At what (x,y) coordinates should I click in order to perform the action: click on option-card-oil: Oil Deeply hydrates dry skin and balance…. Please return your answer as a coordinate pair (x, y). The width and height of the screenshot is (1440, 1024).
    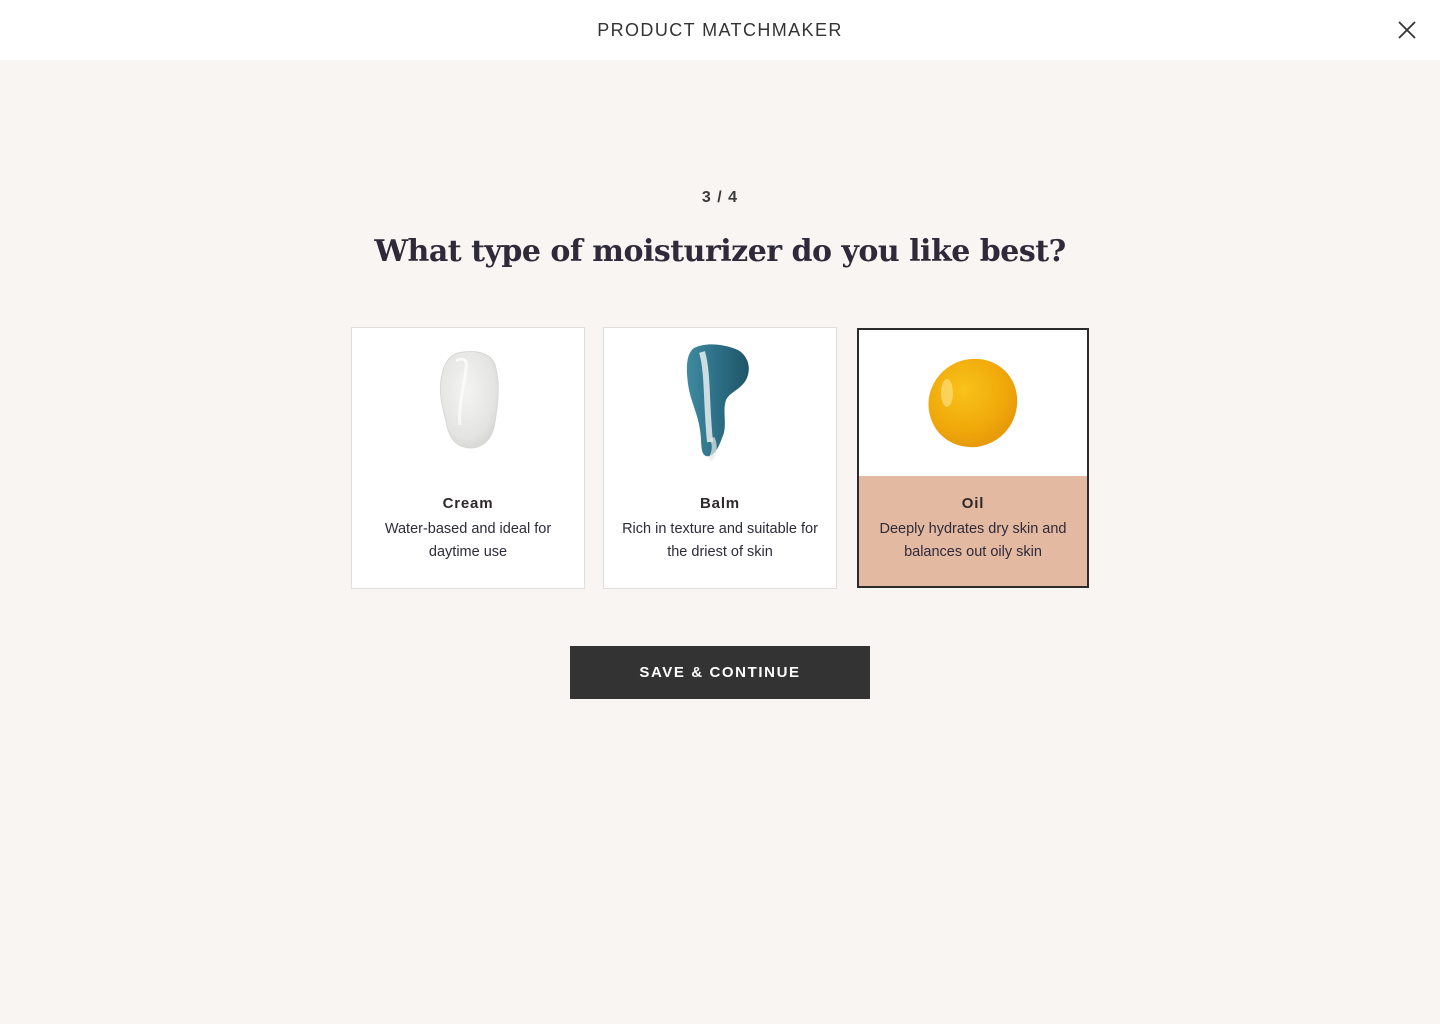
    Looking at the image, I should click on (973, 458).